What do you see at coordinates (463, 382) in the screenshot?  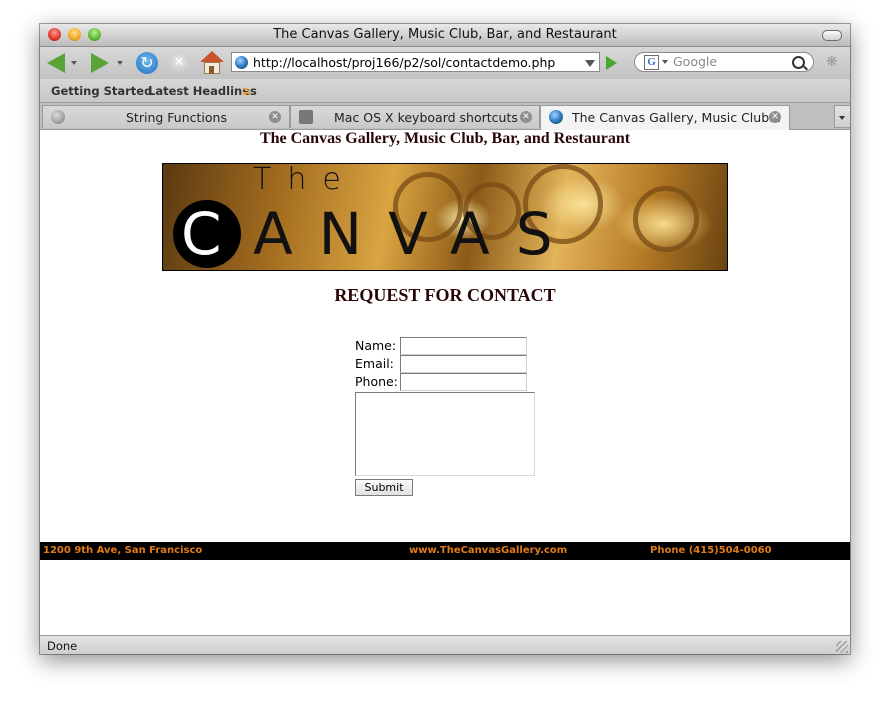 I see `phone-input` at bounding box center [463, 382].